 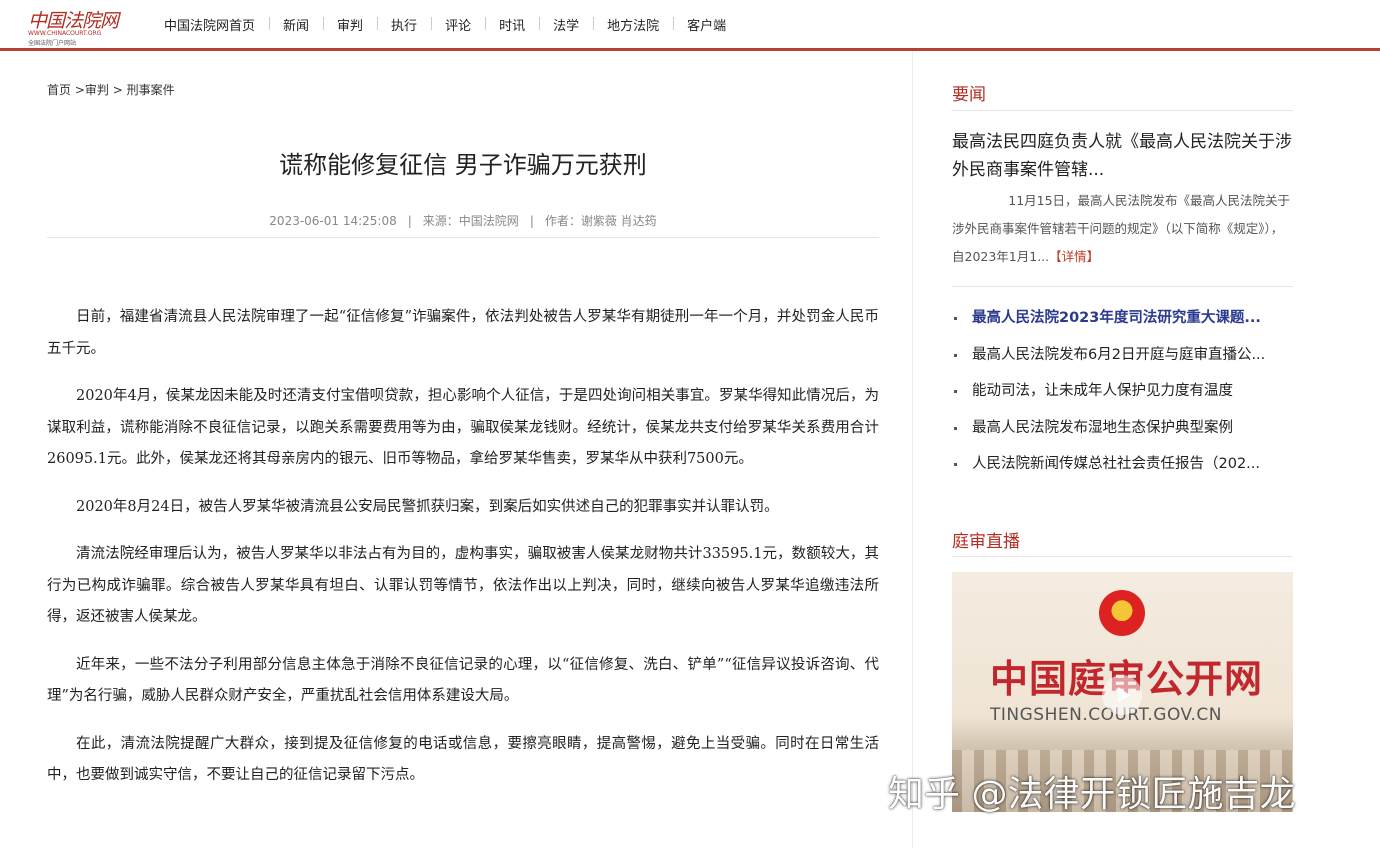 What do you see at coordinates (986, 542) in the screenshot?
I see `live-trial-heading: 庭审直播` at bounding box center [986, 542].